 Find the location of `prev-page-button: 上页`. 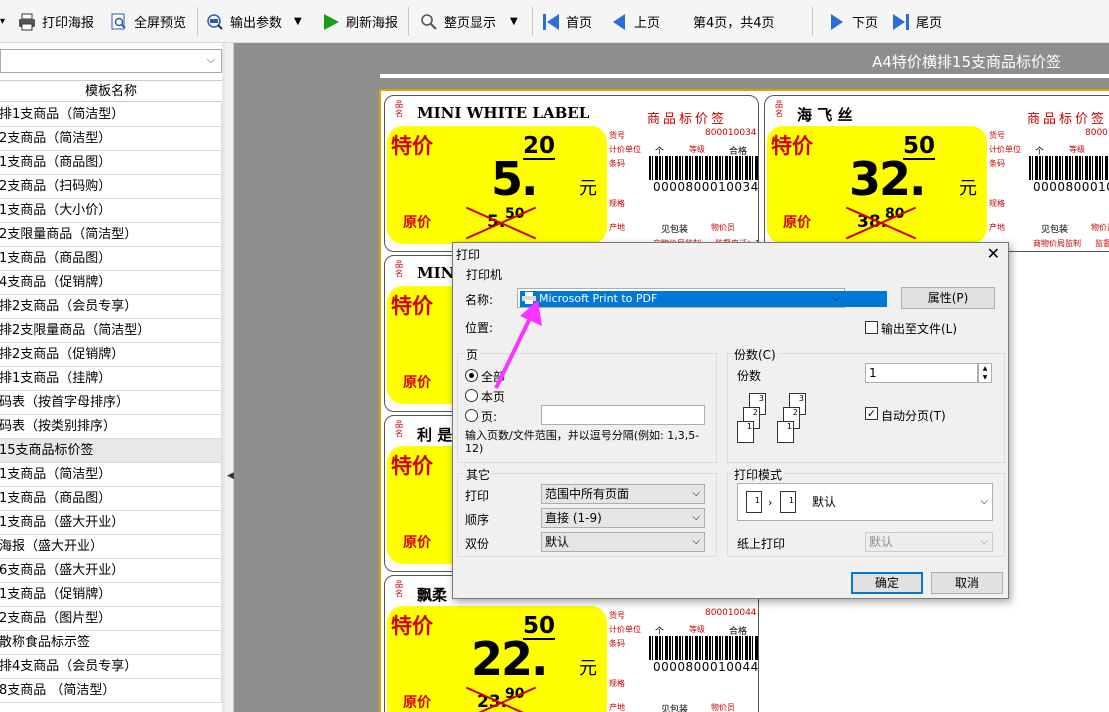

prev-page-button: 上页 is located at coordinates (635, 21).